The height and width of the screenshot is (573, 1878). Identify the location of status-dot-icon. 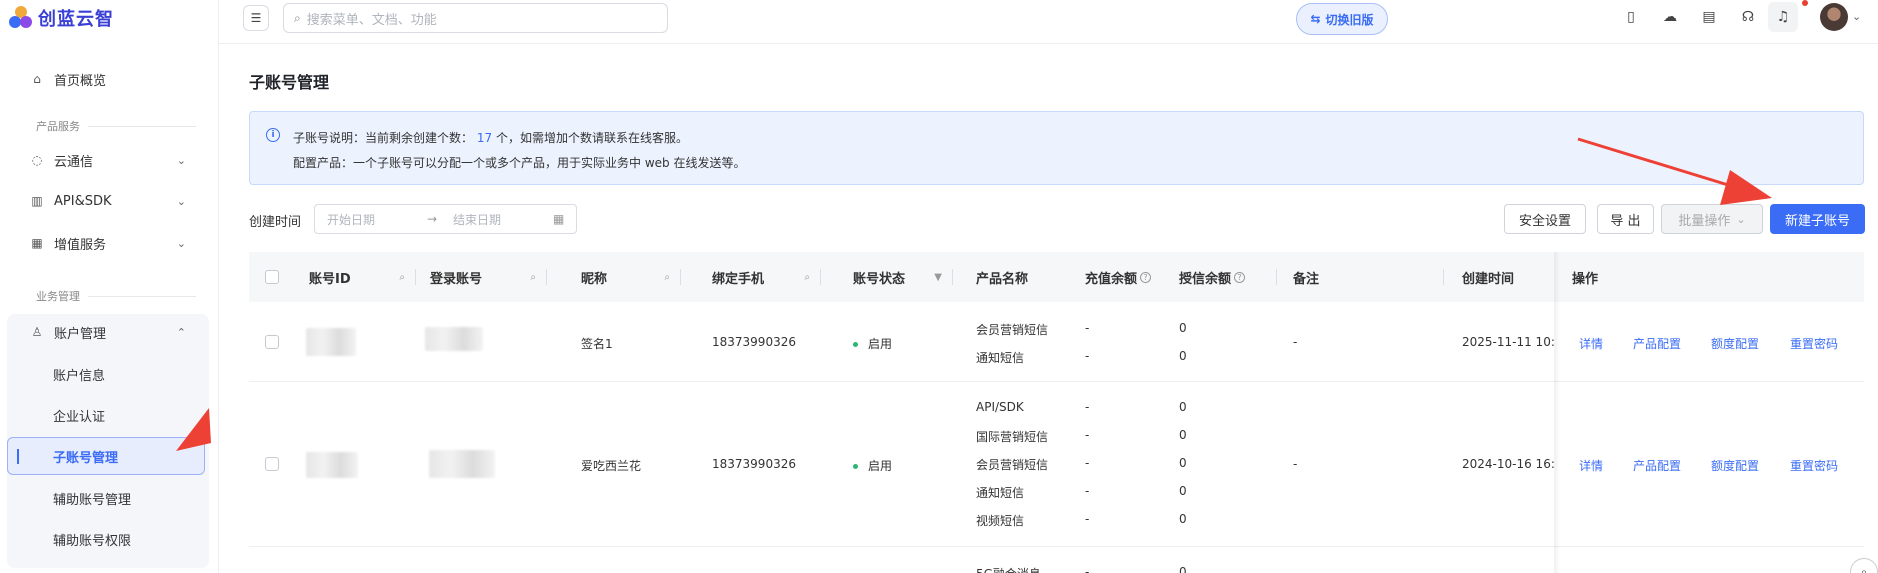
(855, 344).